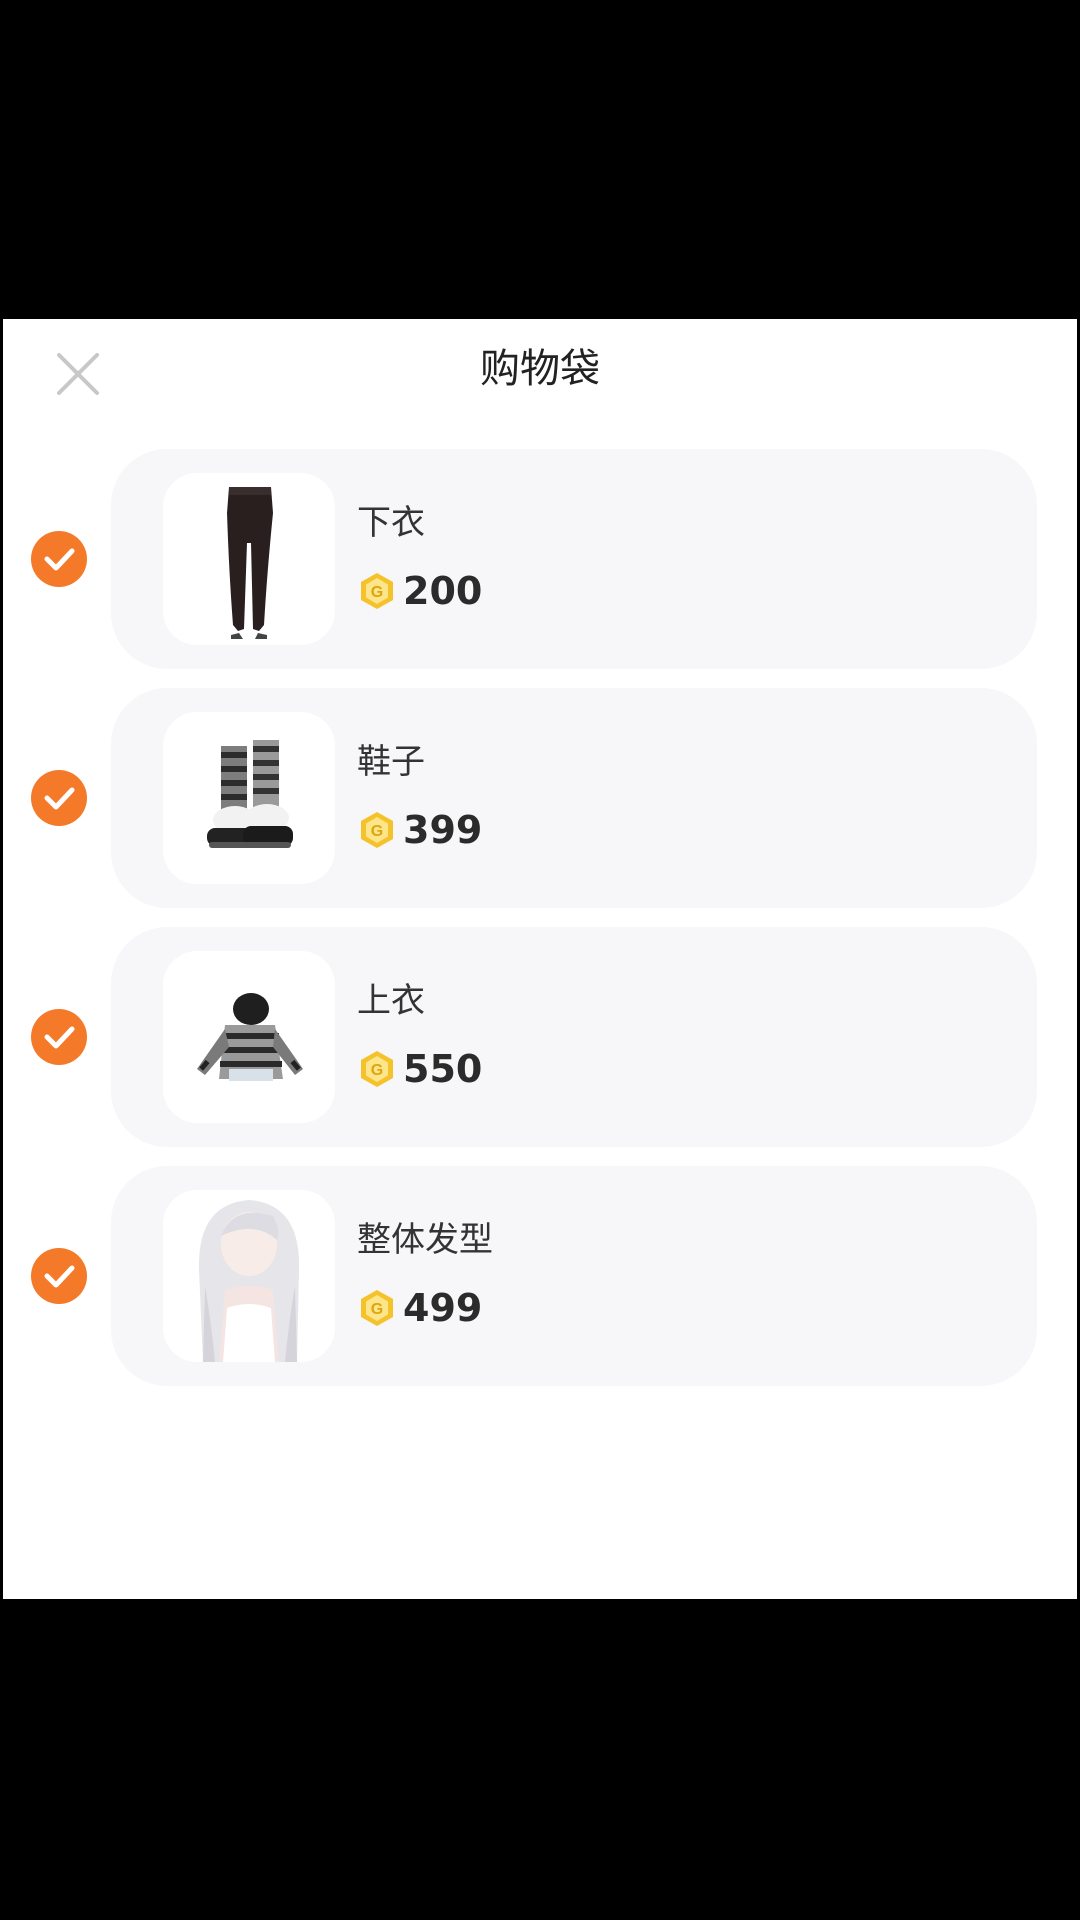  I want to click on item-card: 整体发型 G 499, so click(574, 1276).